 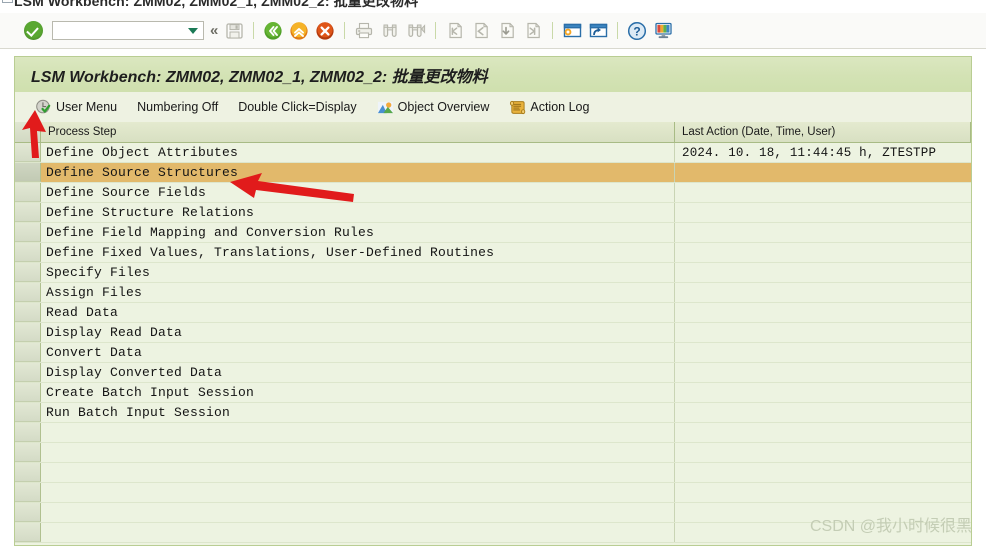 What do you see at coordinates (549, 107) in the screenshot?
I see `menu-item-action-log: Action Log` at bounding box center [549, 107].